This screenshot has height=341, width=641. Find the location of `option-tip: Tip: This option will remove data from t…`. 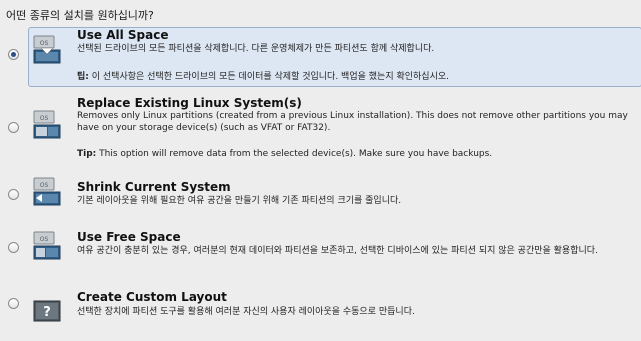

option-tip: Tip: This option will remove data from t… is located at coordinates (284, 154).